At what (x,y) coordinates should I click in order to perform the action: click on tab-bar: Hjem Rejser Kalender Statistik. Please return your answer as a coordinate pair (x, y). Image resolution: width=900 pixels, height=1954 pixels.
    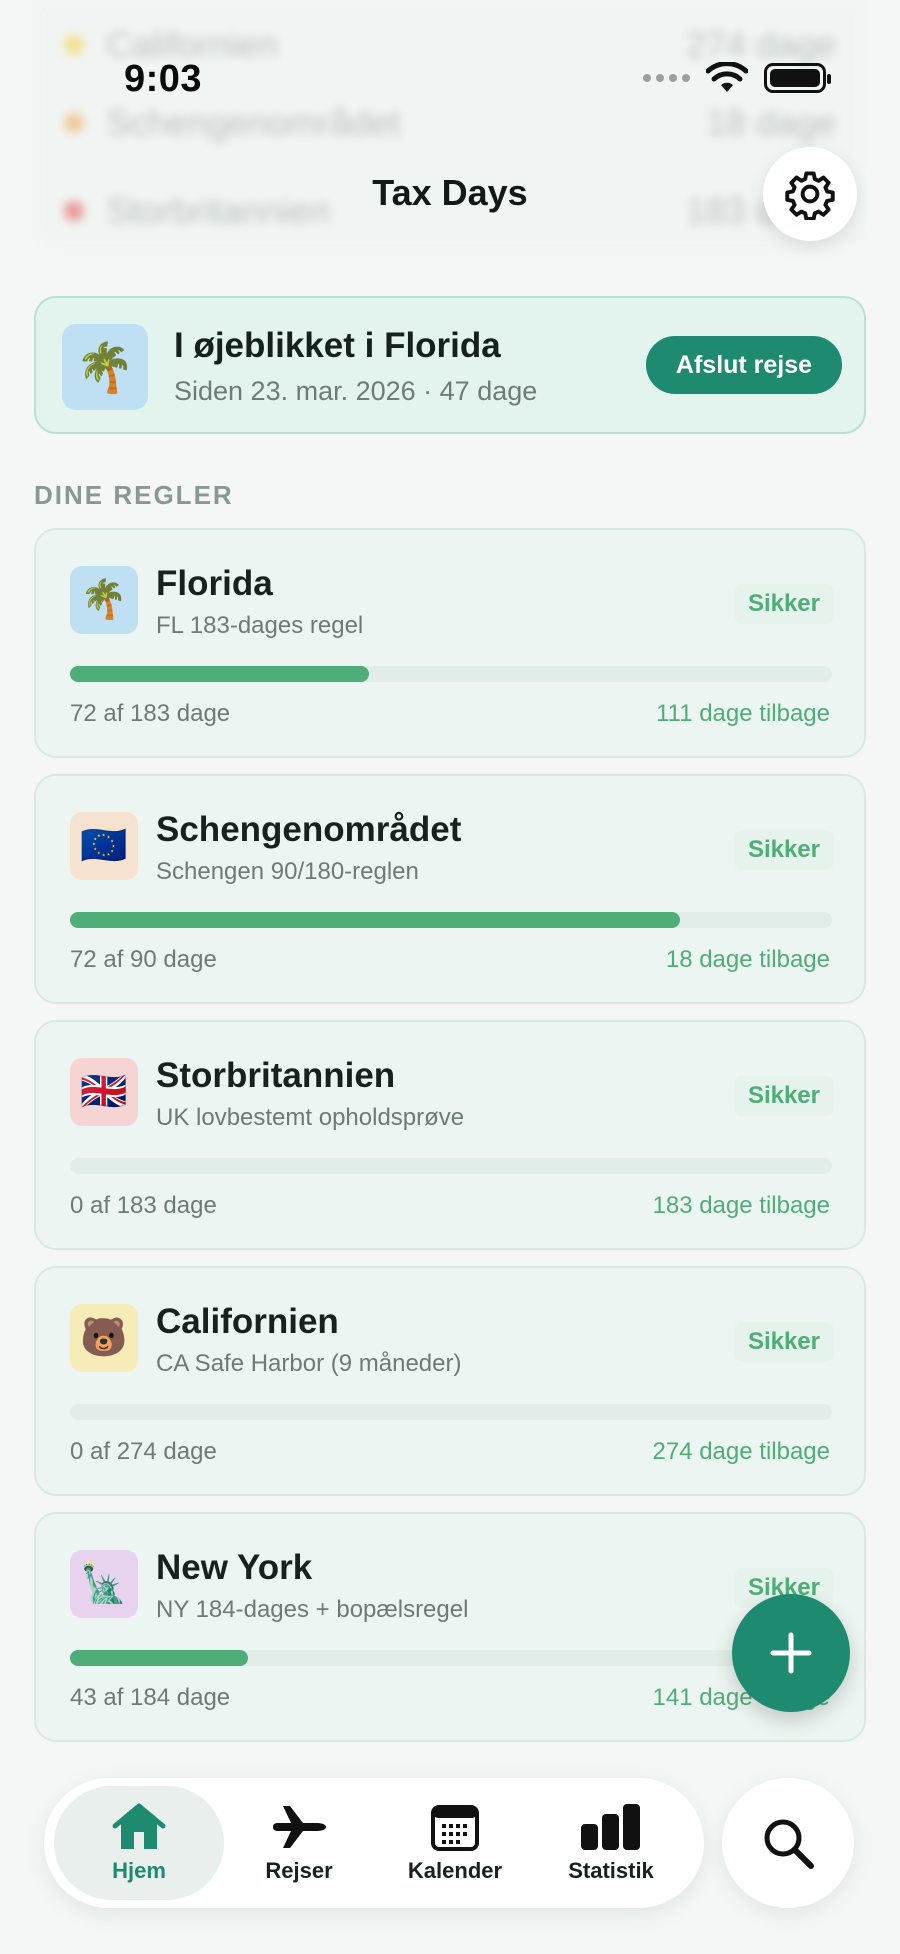
    Looking at the image, I should click on (374, 1843).